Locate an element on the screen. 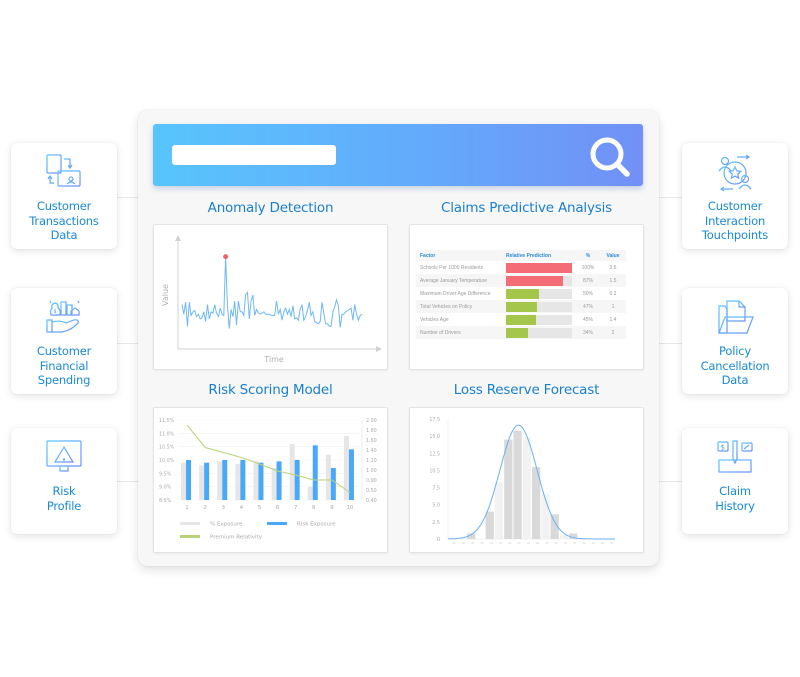 This screenshot has width=800, height=677. factor-value: 2 is located at coordinates (613, 332).